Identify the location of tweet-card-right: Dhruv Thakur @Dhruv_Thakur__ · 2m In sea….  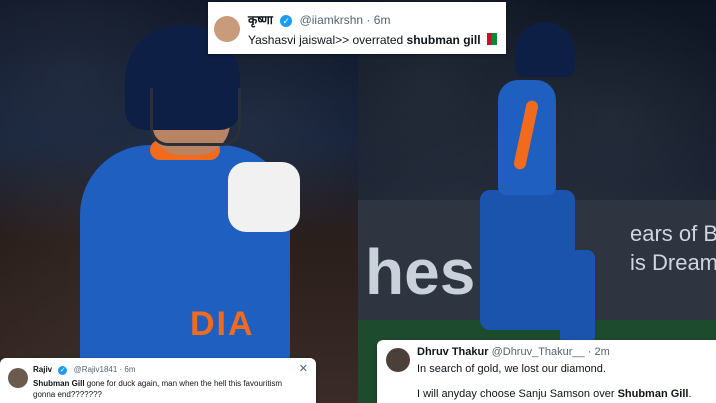
(546, 371).